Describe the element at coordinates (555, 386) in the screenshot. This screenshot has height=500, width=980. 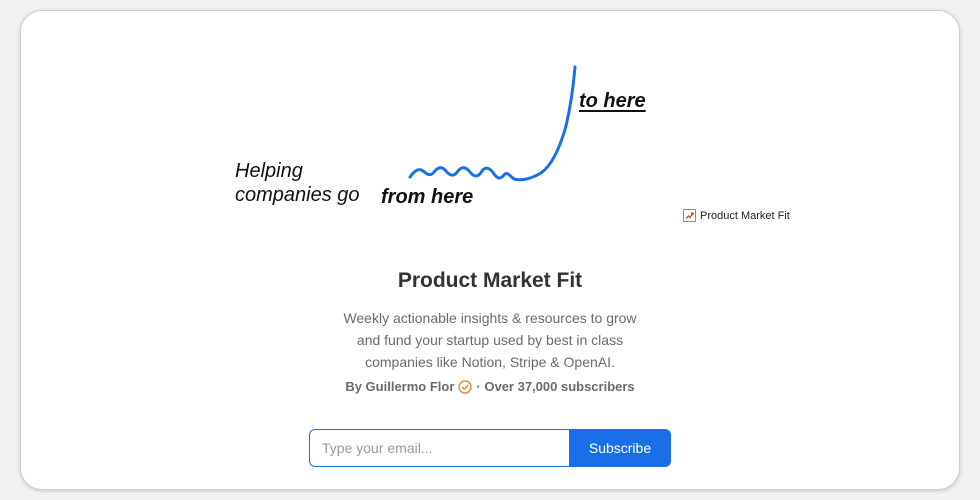
I see `subscriber-count: · Over 37,000 subscribers` at that location.